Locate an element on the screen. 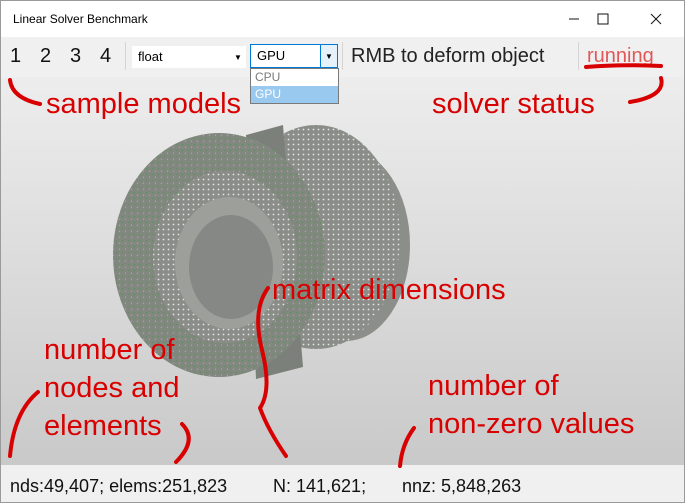 The width and height of the screenshot is (685, 503). device-option-cpu: CPU is located at coordinates (294, 77).